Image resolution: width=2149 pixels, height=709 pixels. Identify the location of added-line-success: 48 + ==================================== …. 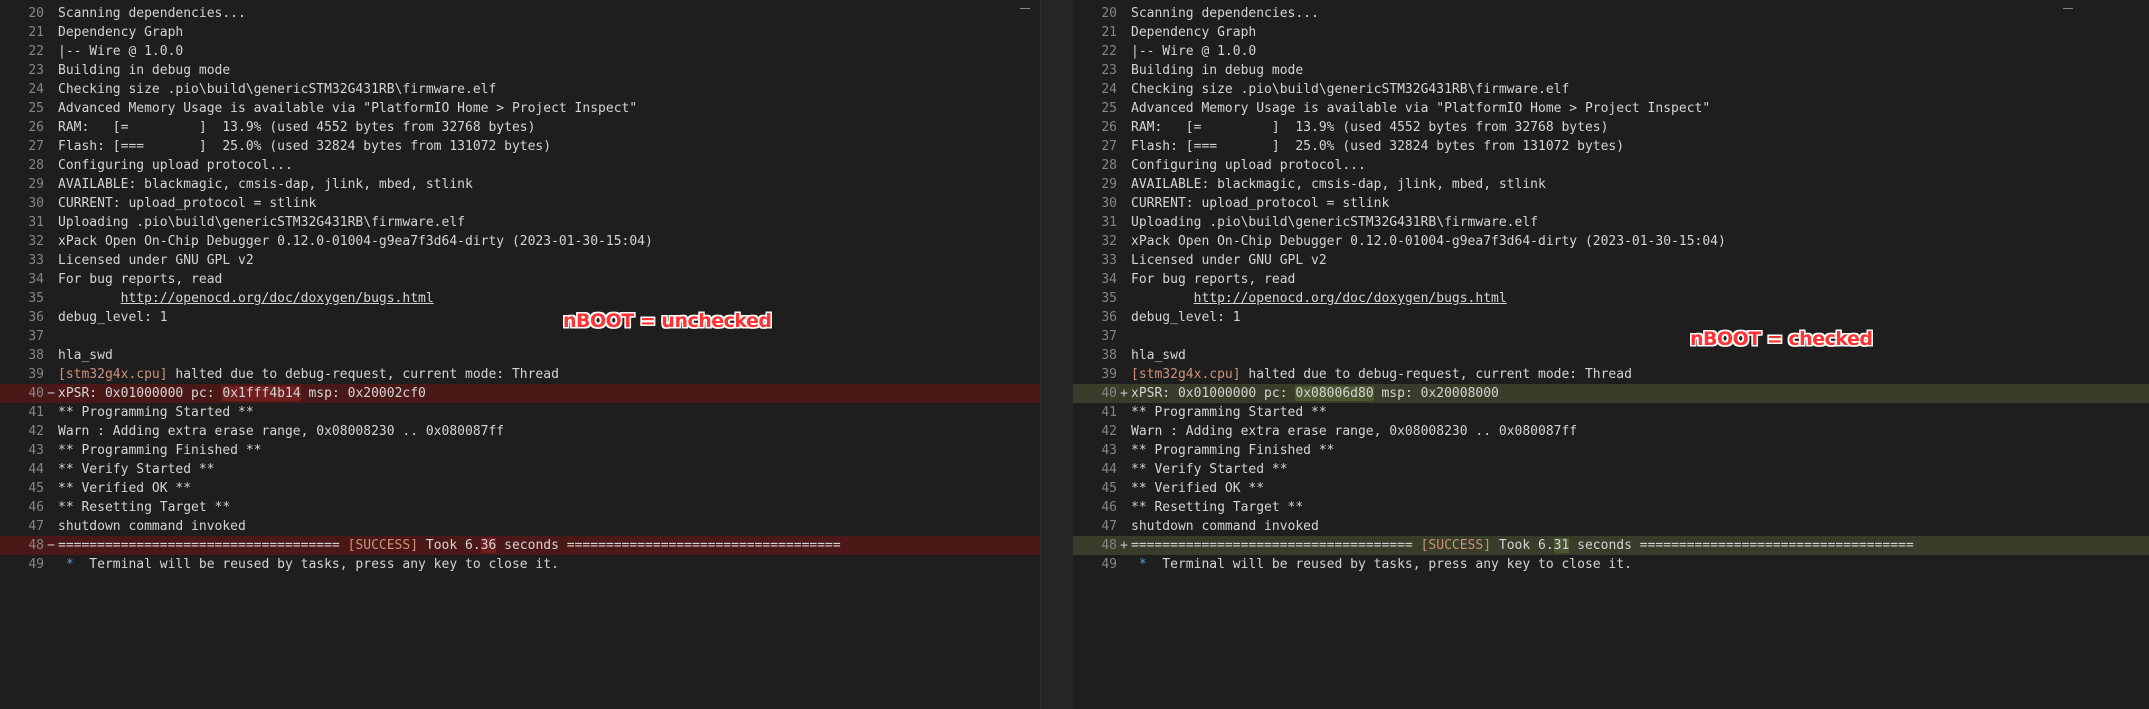
(1611, 545).